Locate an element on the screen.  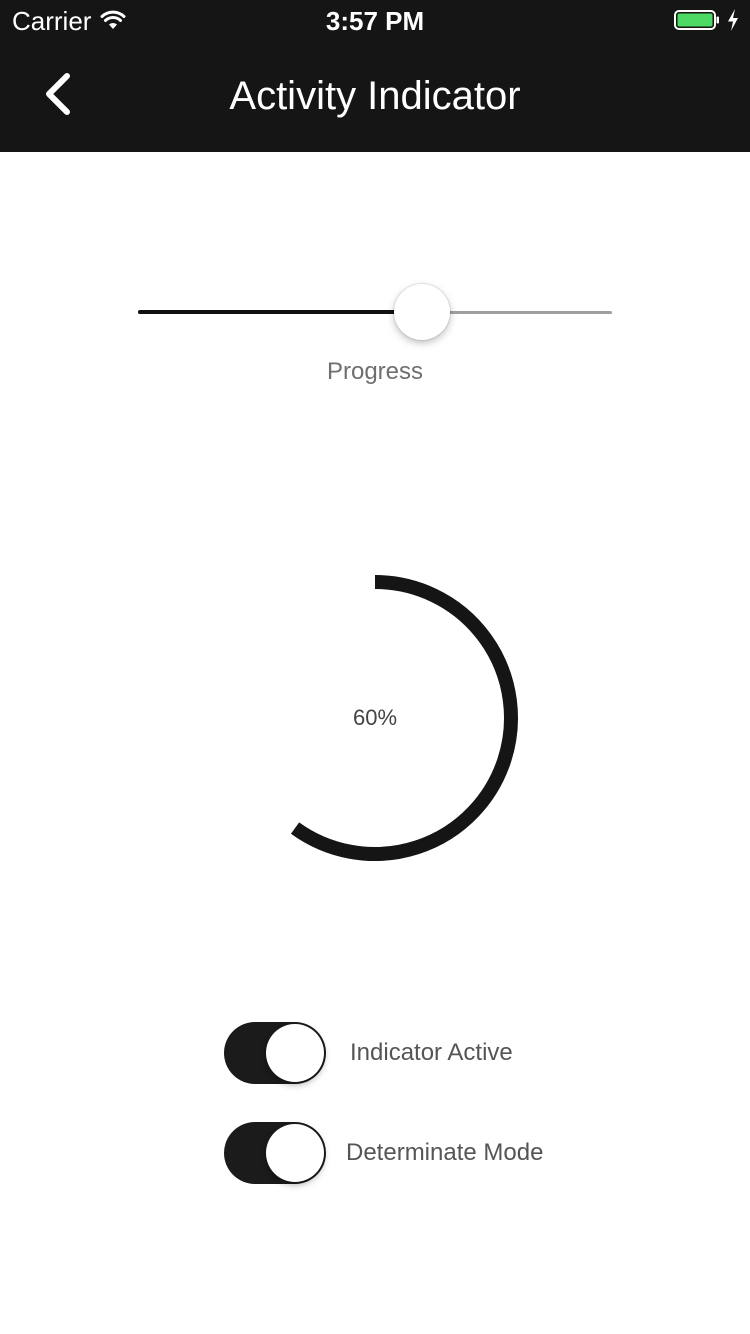
determinate-mode-toggle is located at coordinates (275, 1153).